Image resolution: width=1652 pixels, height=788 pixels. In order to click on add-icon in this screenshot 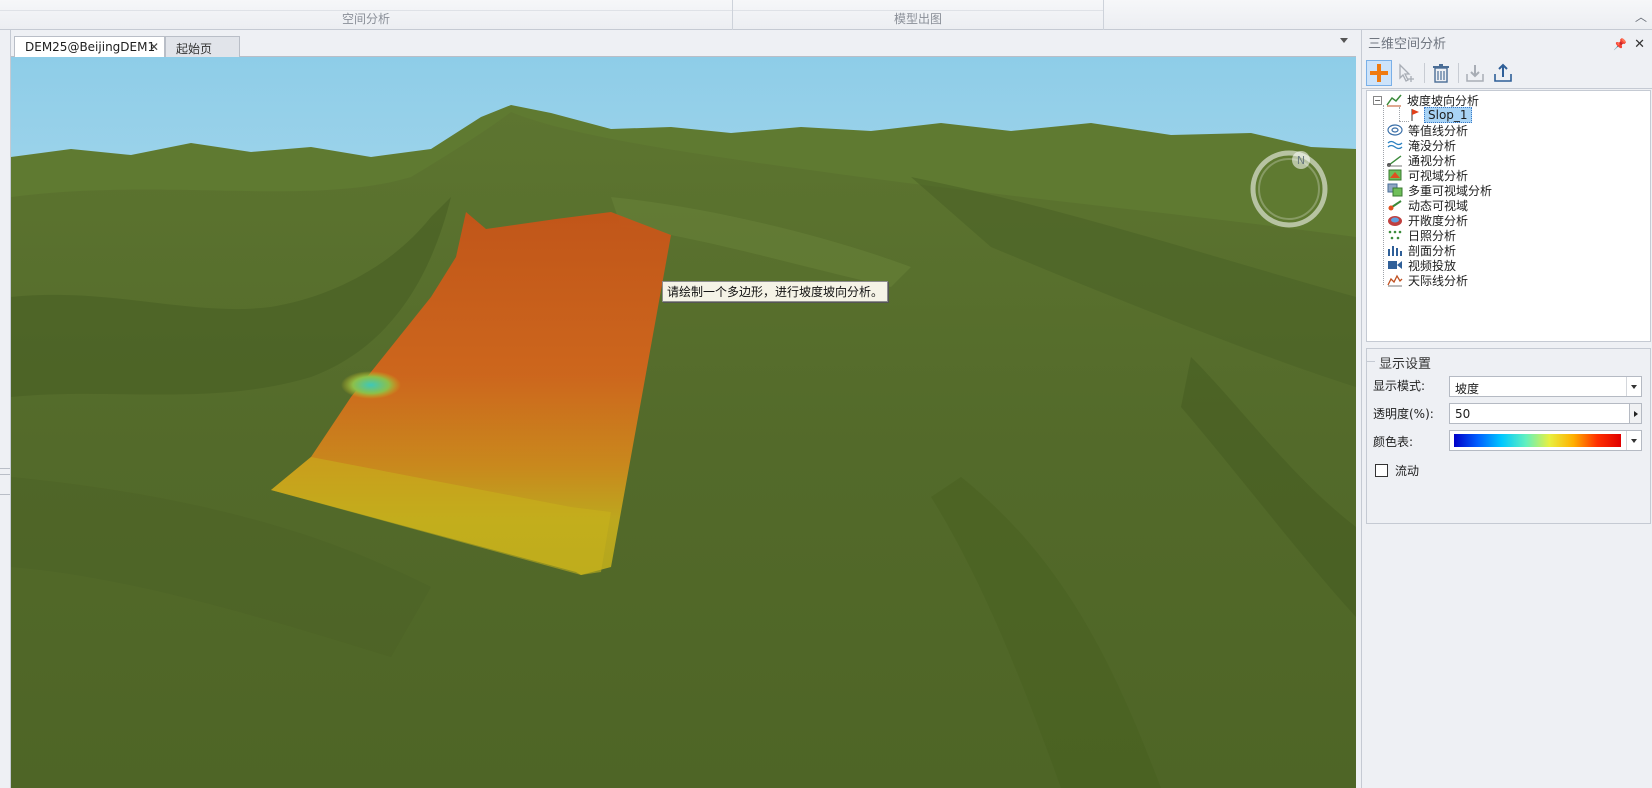, I will do `click(1379, 73)`.